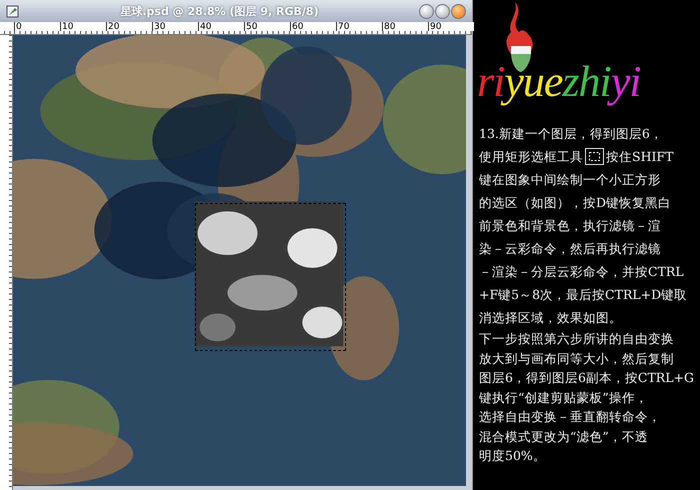  I want to click on instruction-line: －渲染－分层云彩命令，并按CTRL, so click(582, 272).